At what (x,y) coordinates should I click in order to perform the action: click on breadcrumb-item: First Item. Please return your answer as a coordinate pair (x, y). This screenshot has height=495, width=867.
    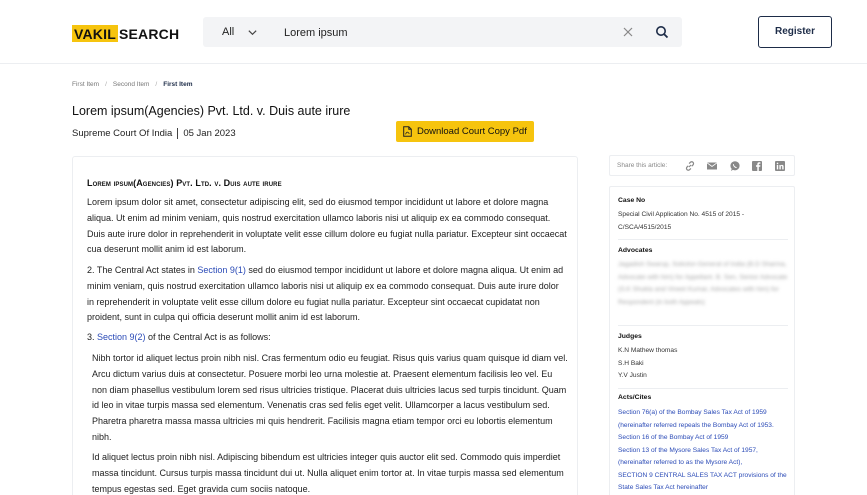
    Looking at the image, I should click on (85, 84).